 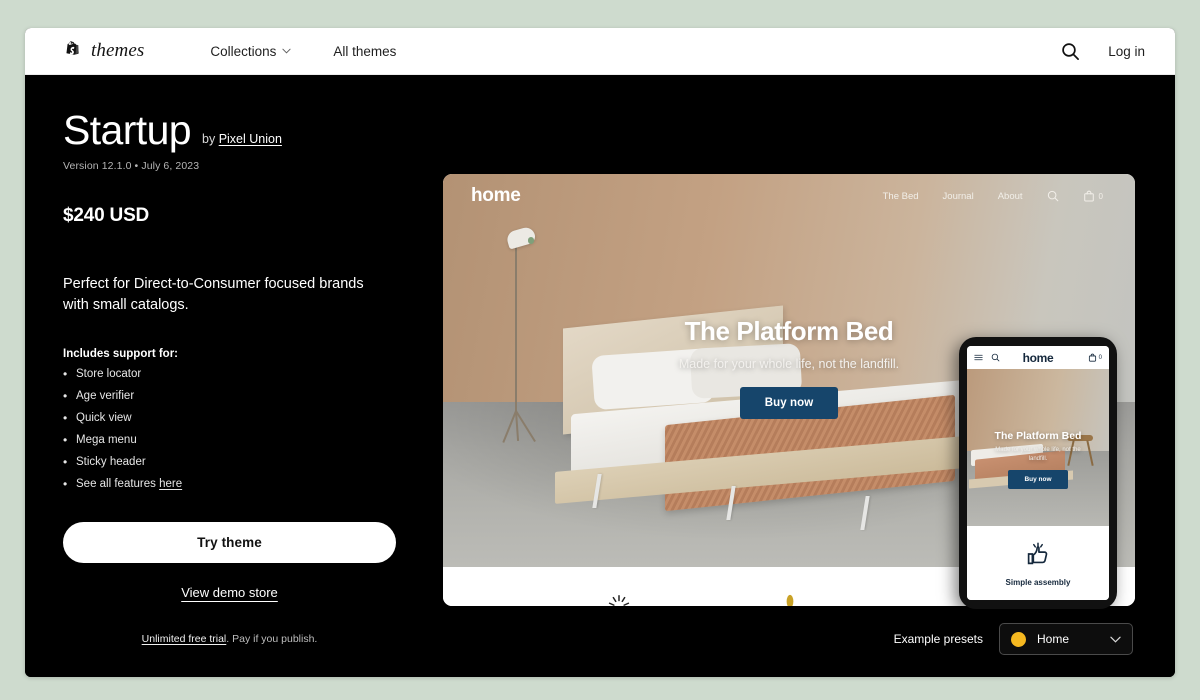 What do you see at coordinates (958, 196) in the screenshot?
I see `preview-nav-journal: Journal` at bounding box center [958, 196].